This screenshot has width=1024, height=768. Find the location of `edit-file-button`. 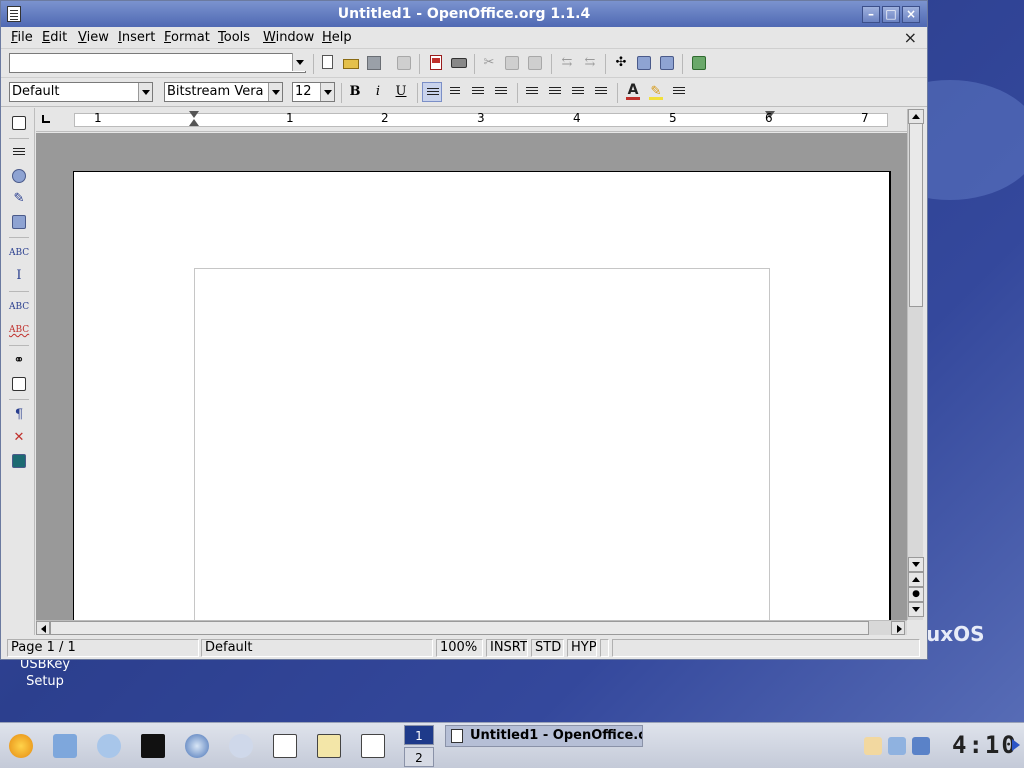

edit-file-button is located at coordinates (404, 63).